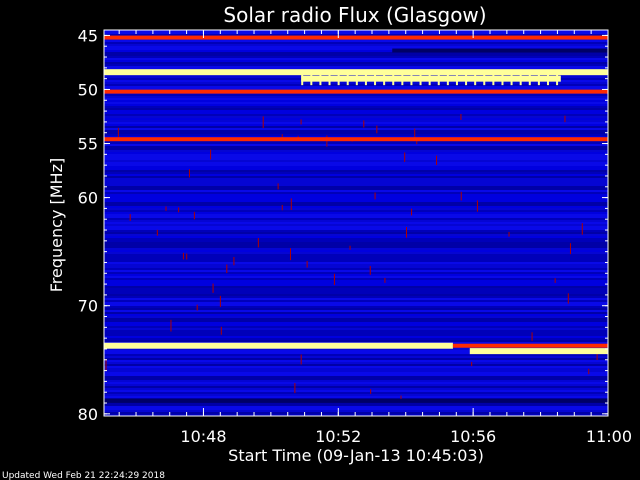 This screenshot has height=480, width=640. I want to click on updated-timestamp: Updated Wed Feb 21 22:24:29 2018, so click(83, 475).